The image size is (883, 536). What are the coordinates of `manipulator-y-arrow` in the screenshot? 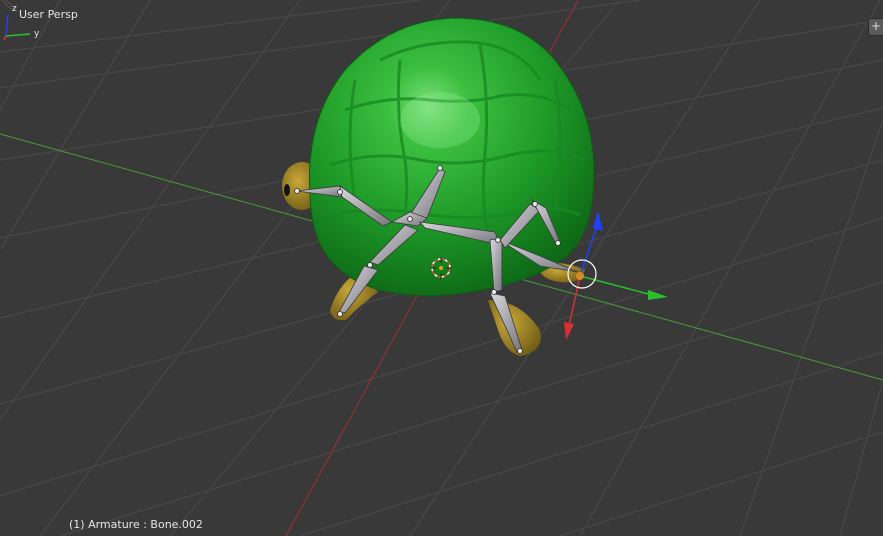 It's located at (658, 295).